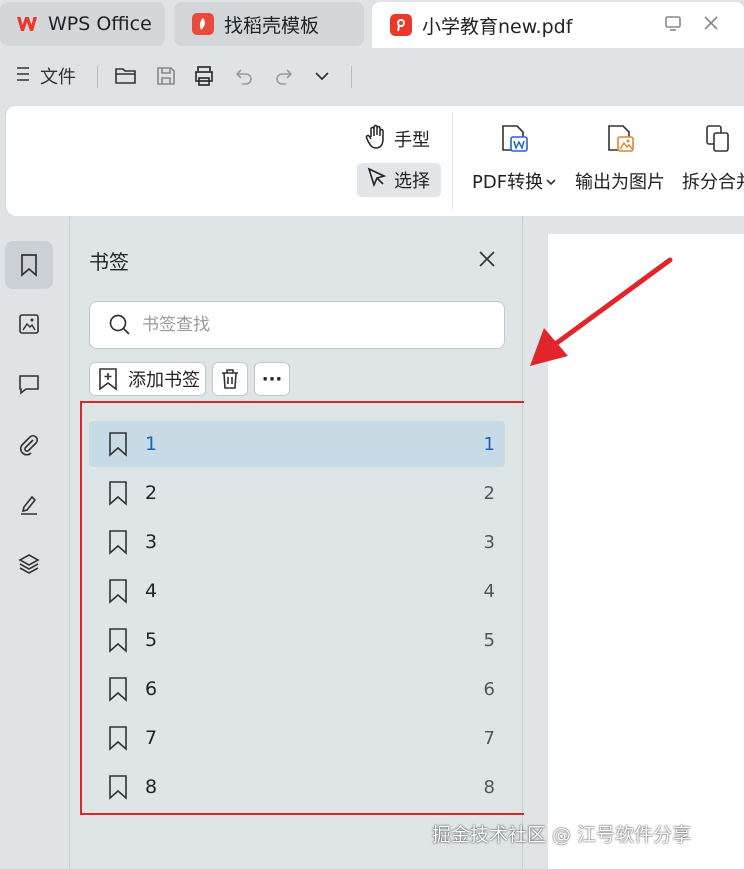 This screenshot has height=869, width=744. I want to click on add-bookmark-icon, so click(108, 379).